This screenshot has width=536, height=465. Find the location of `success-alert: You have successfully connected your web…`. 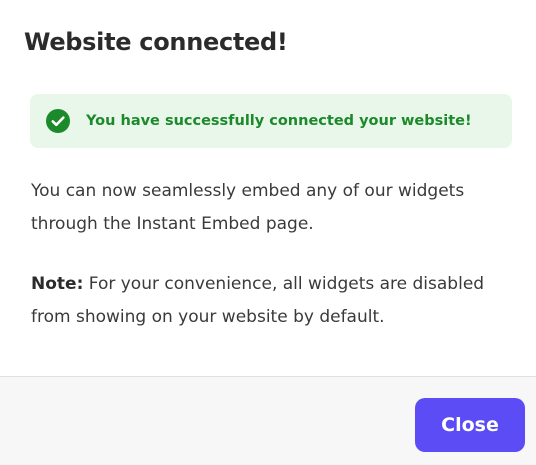

success-alert: You have successfully connected your web… is located at coordinates (271, 121).